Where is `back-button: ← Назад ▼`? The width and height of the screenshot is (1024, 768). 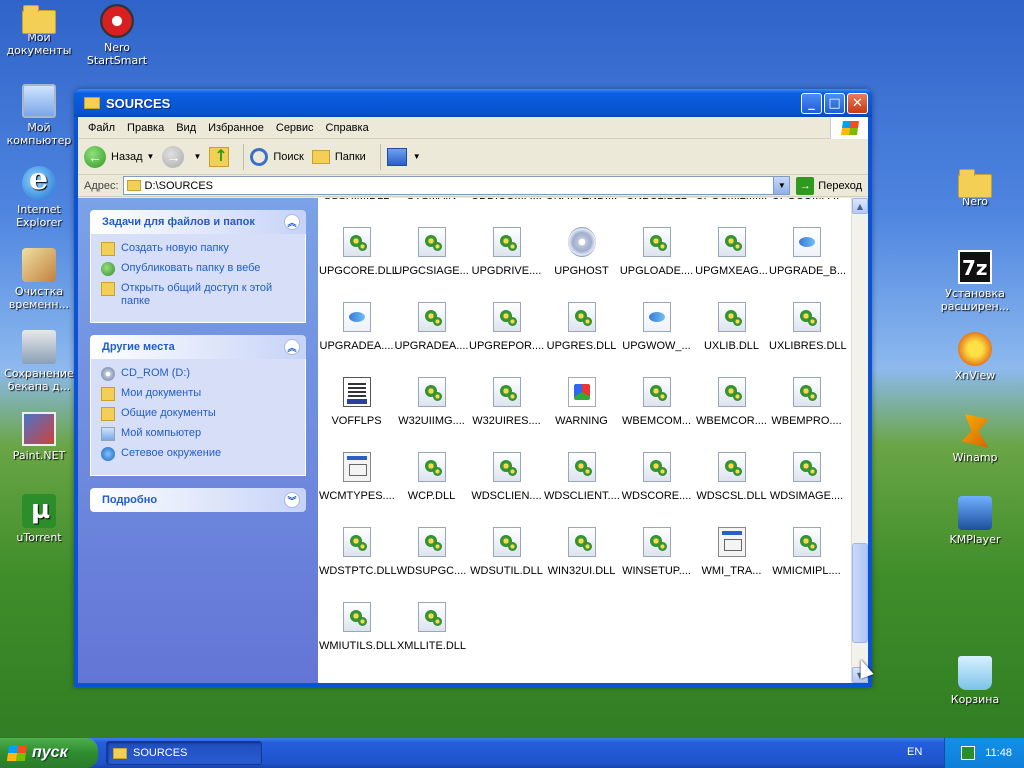
back-button: ← Назад ▼ is located at coordinates (119, 156).